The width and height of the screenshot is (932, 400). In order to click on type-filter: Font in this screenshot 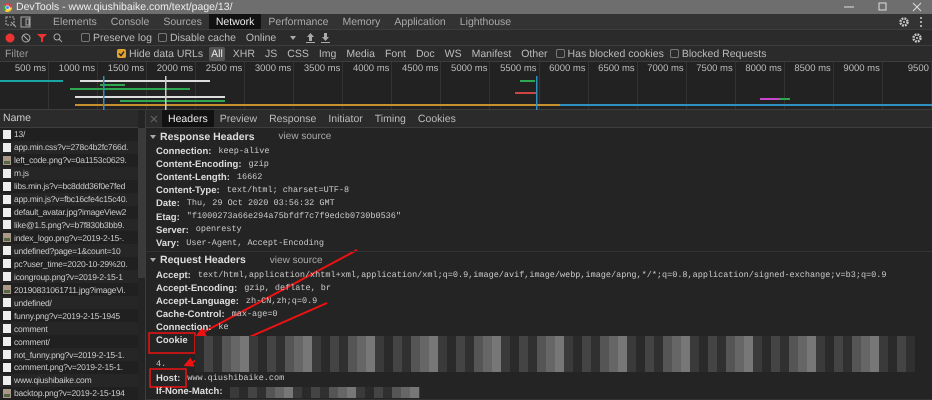, I will do `click(395, 53)`.